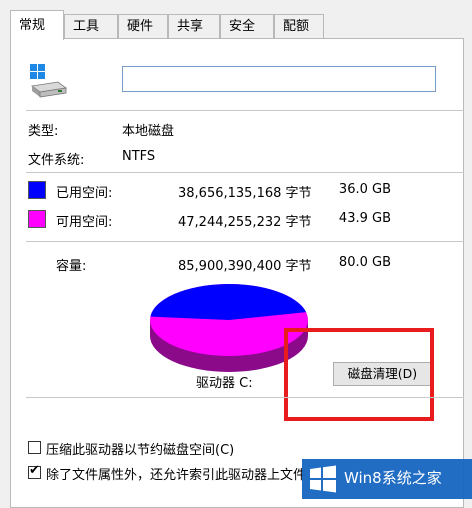  I want to click on drive-label: 驱动器 C:, so click(224, 383).